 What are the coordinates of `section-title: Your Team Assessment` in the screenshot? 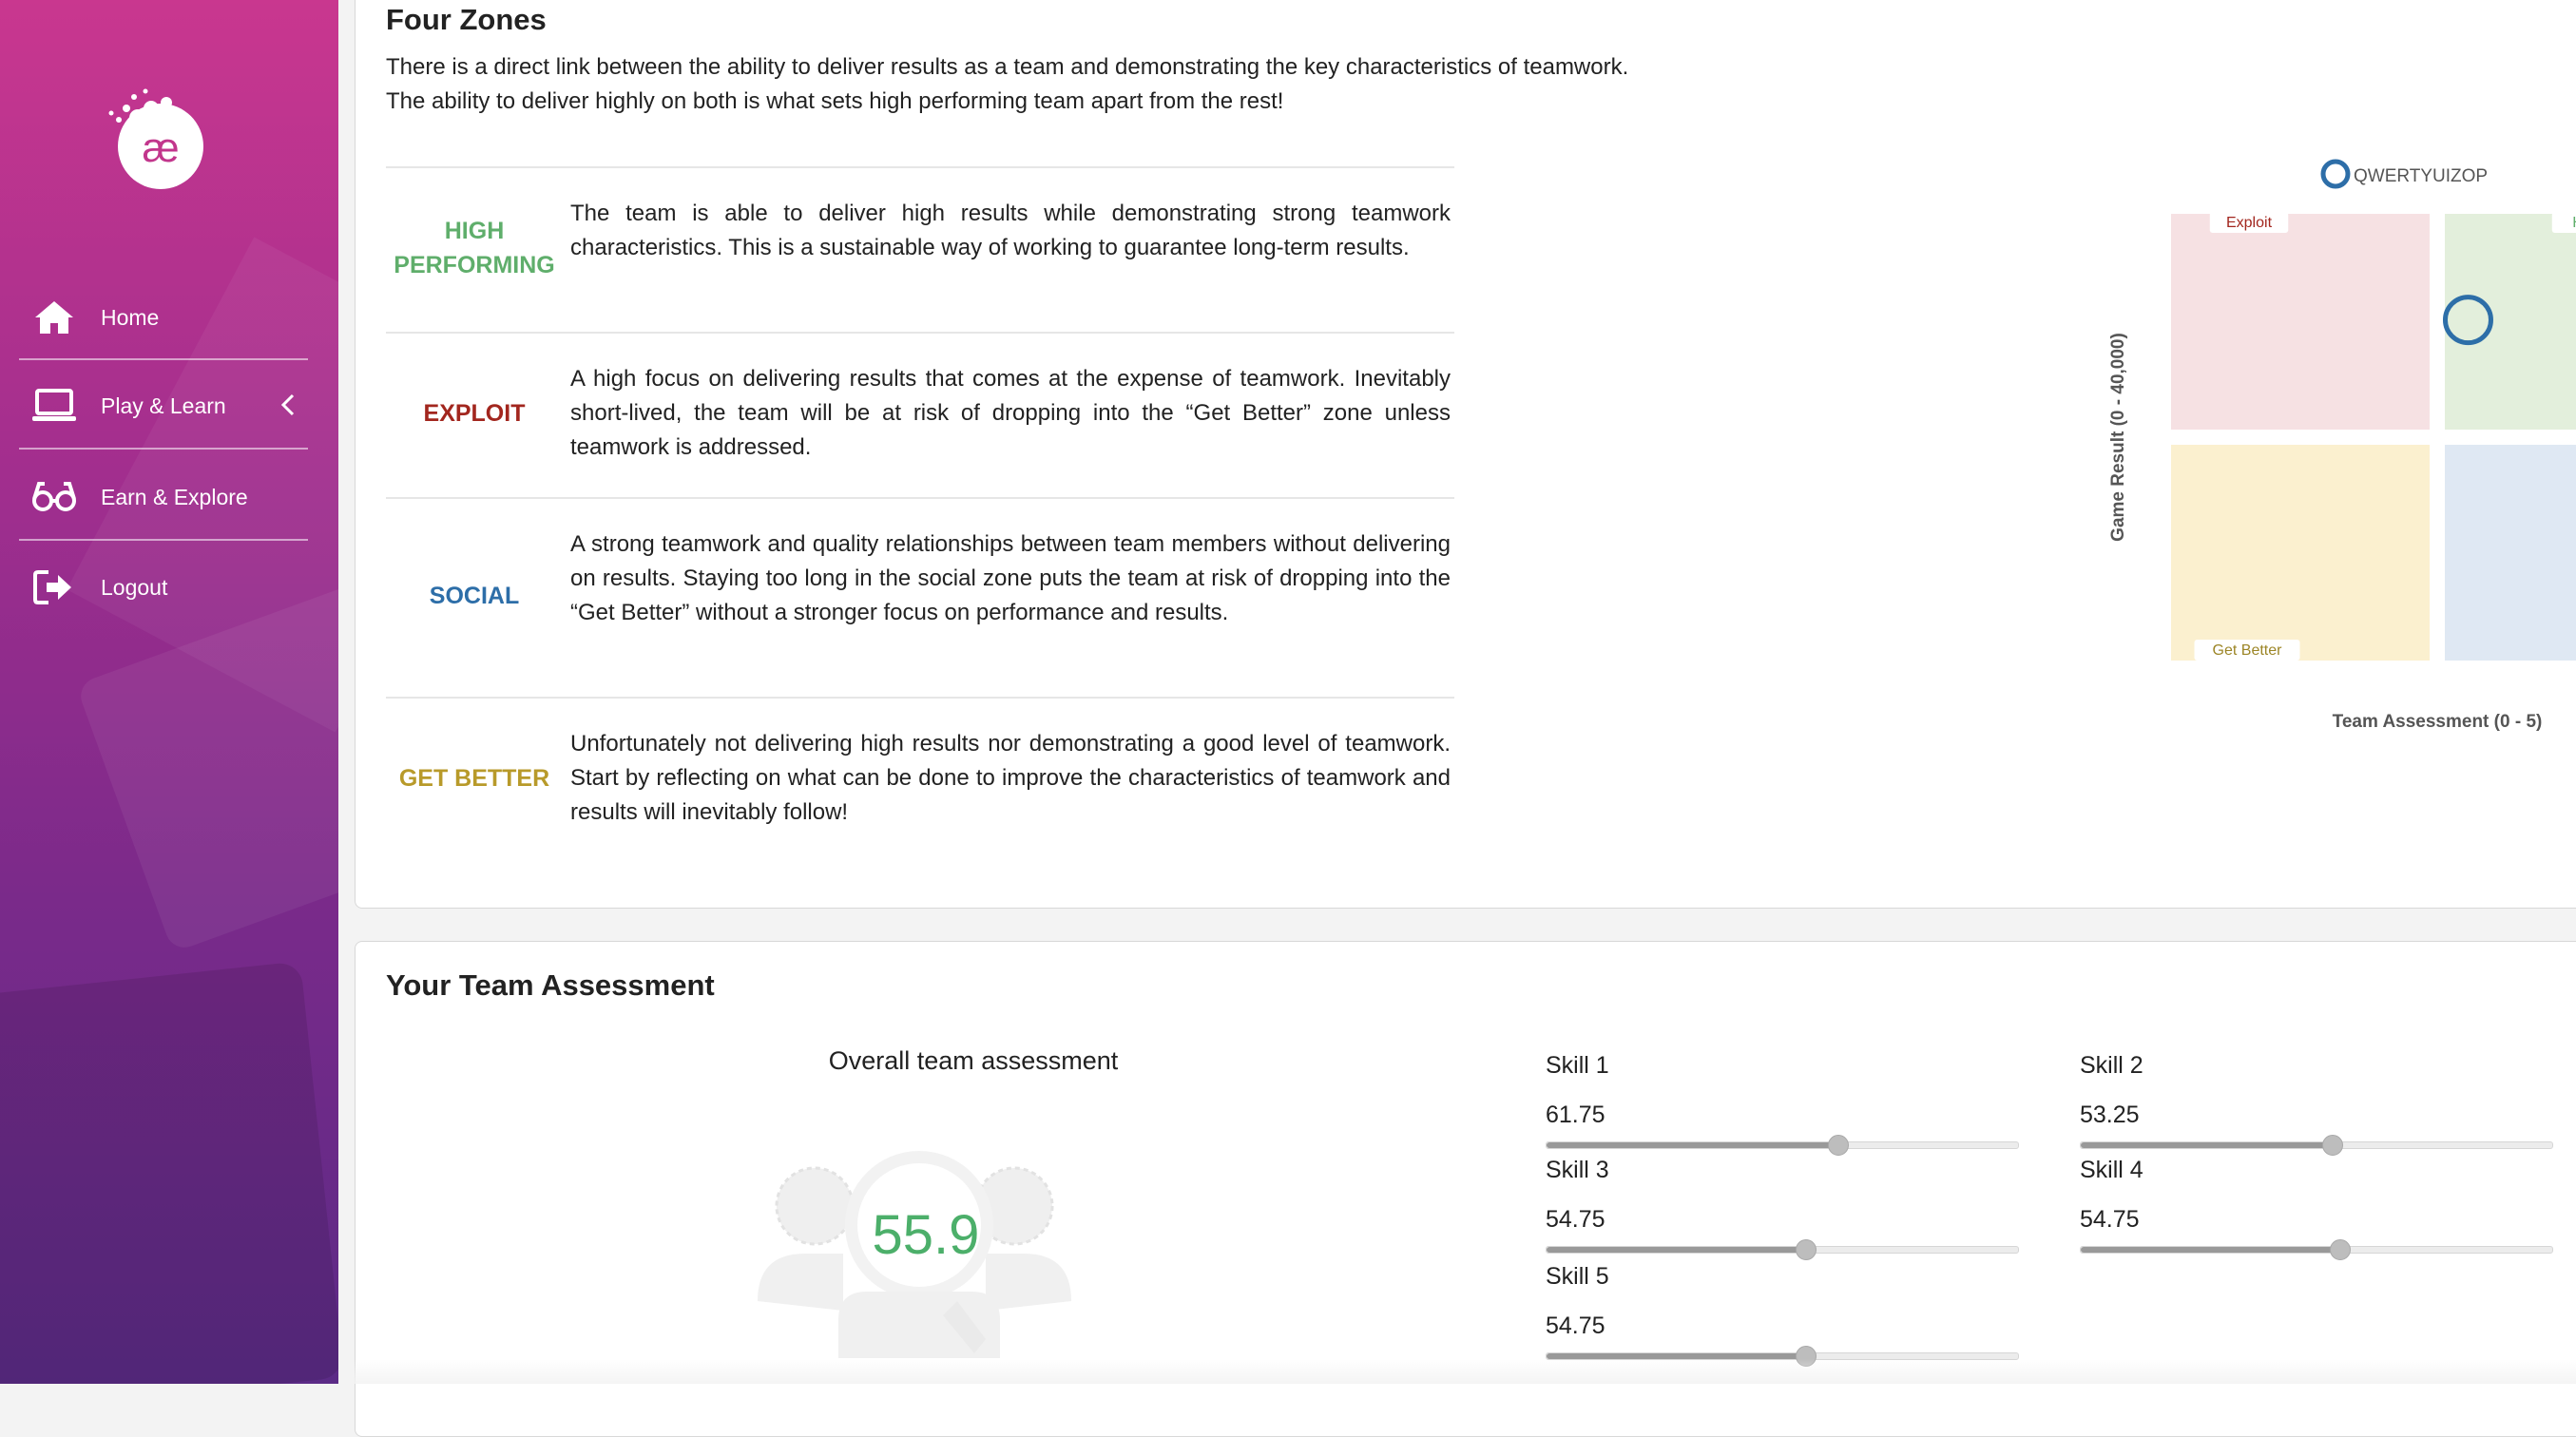 It's located at (550, 985).